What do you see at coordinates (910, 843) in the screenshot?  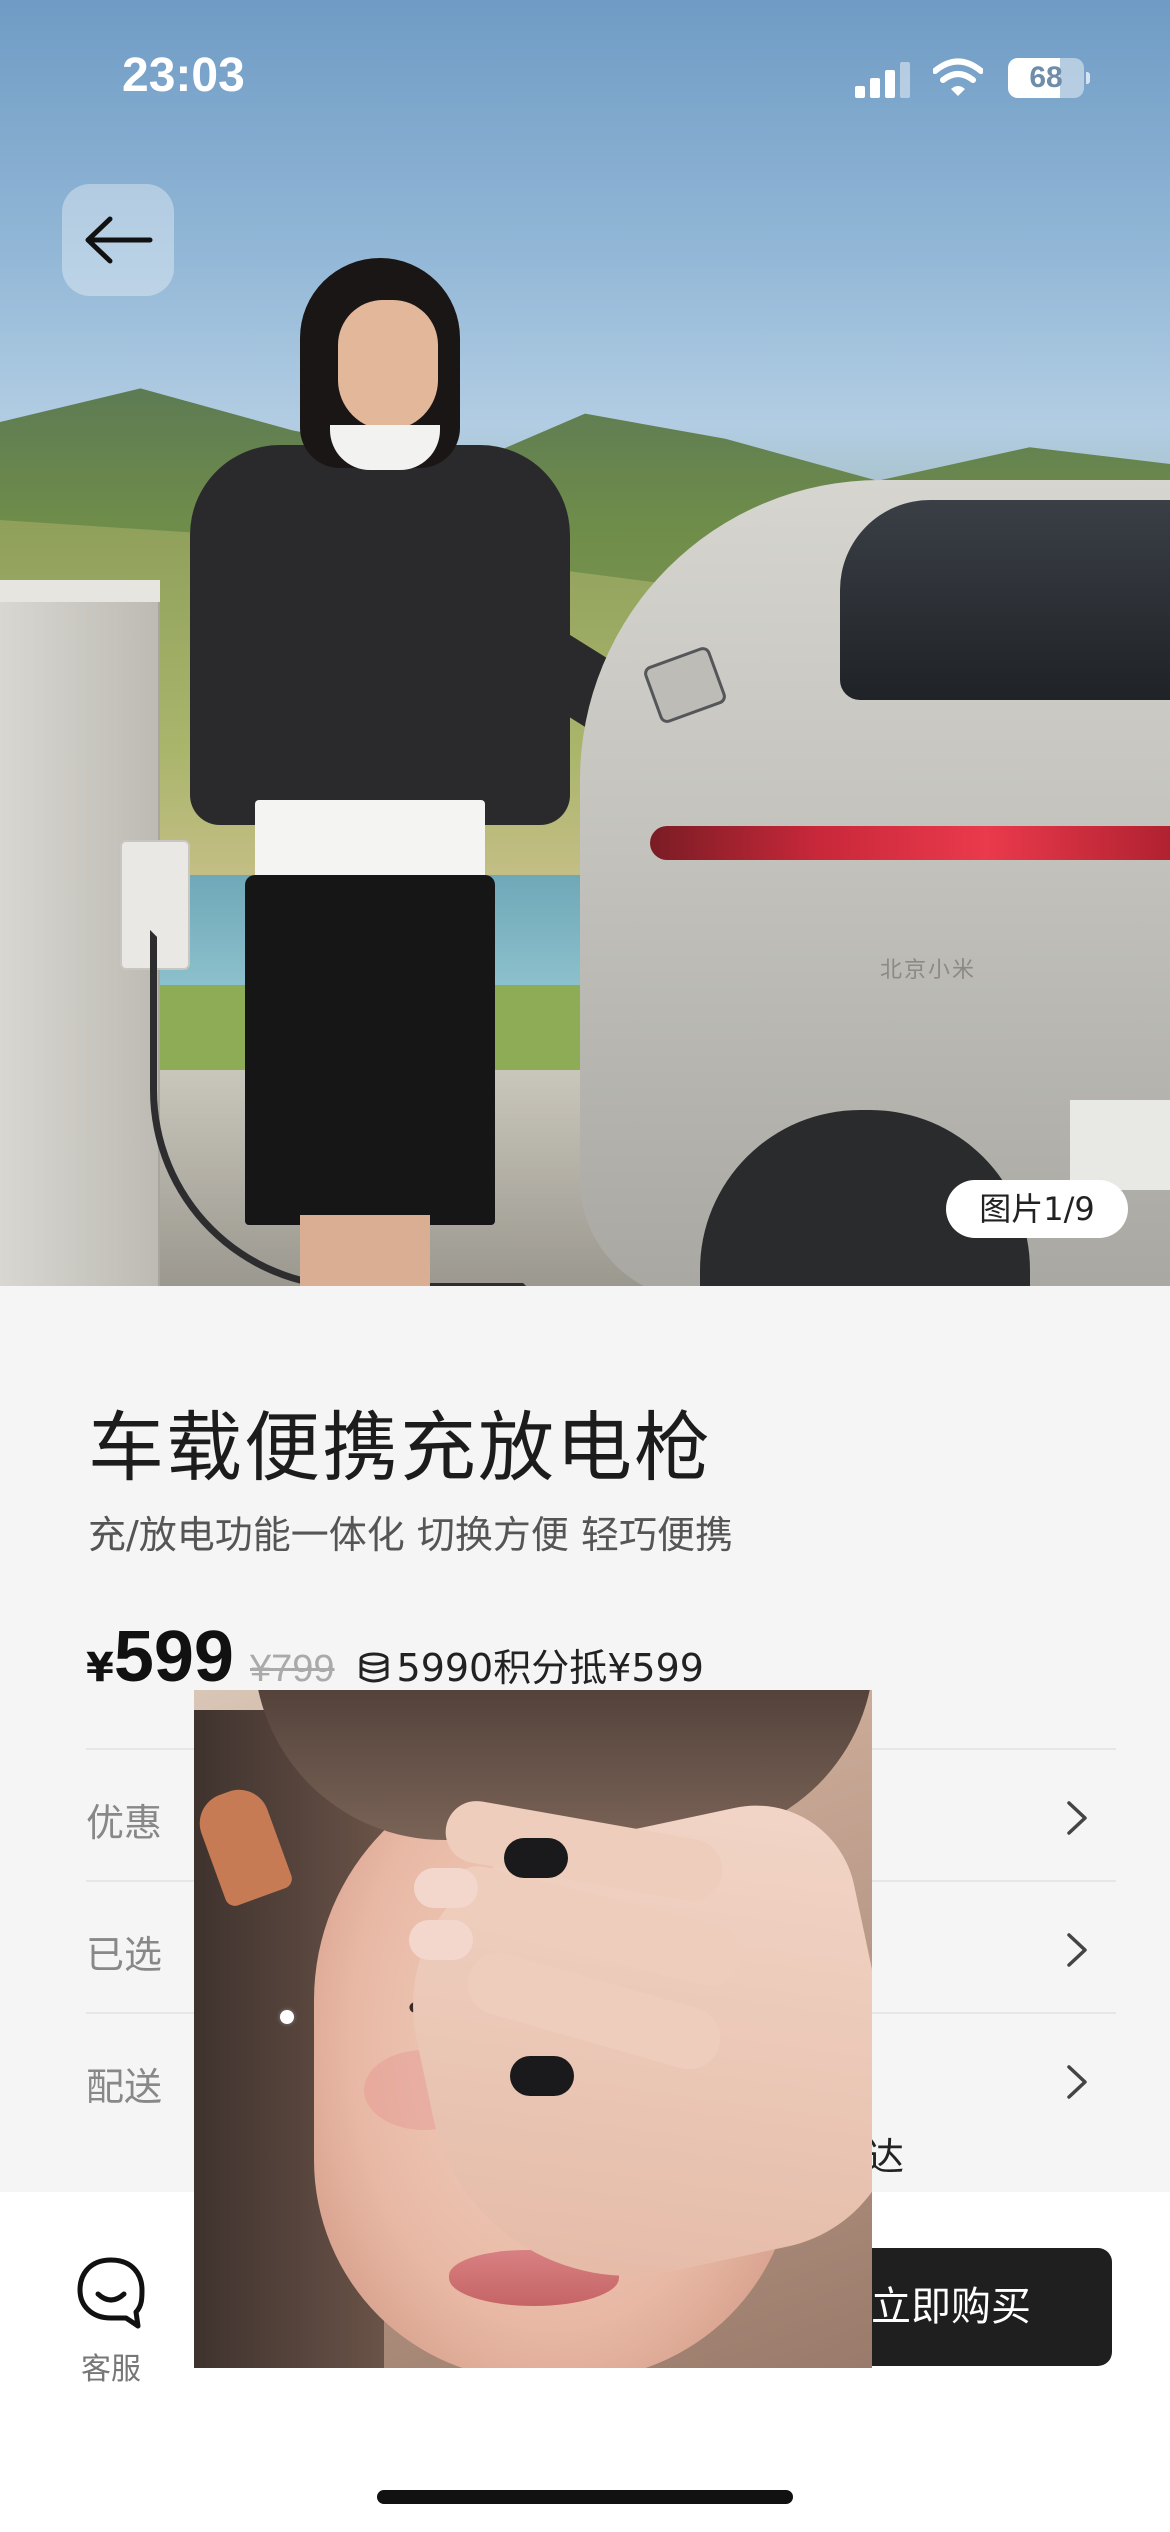 I see `car-tail-light` at bounding box center [910, 843].